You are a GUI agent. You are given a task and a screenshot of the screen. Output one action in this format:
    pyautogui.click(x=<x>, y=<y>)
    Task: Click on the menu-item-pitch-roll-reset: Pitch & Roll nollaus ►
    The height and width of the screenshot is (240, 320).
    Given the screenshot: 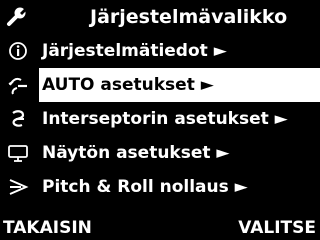 What is the action you would take?
    pyautogui.click(x=160, y=187)
    